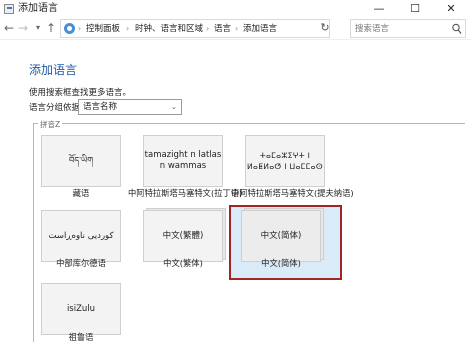  I want to click on language-native-name: isiZulu, so click(81, 308).